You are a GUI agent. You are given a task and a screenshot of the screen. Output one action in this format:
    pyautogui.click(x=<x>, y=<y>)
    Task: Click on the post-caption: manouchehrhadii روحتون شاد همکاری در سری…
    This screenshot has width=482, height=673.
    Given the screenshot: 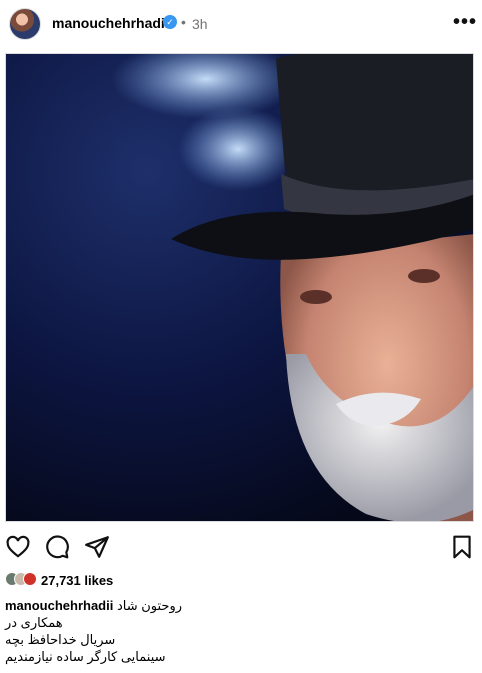 What is the action you would take?
    pyautogui.click(x=240, y=631)
    